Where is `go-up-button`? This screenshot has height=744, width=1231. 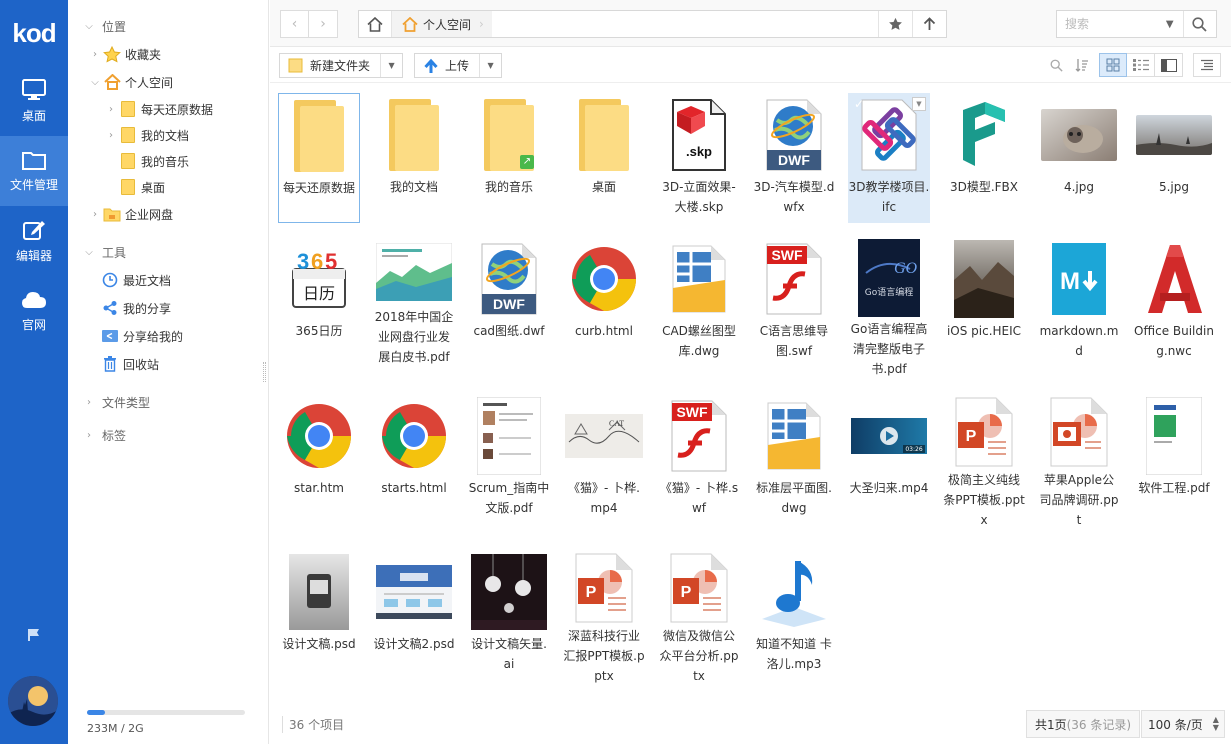 go-up-button is located at coordinates (929, 24).